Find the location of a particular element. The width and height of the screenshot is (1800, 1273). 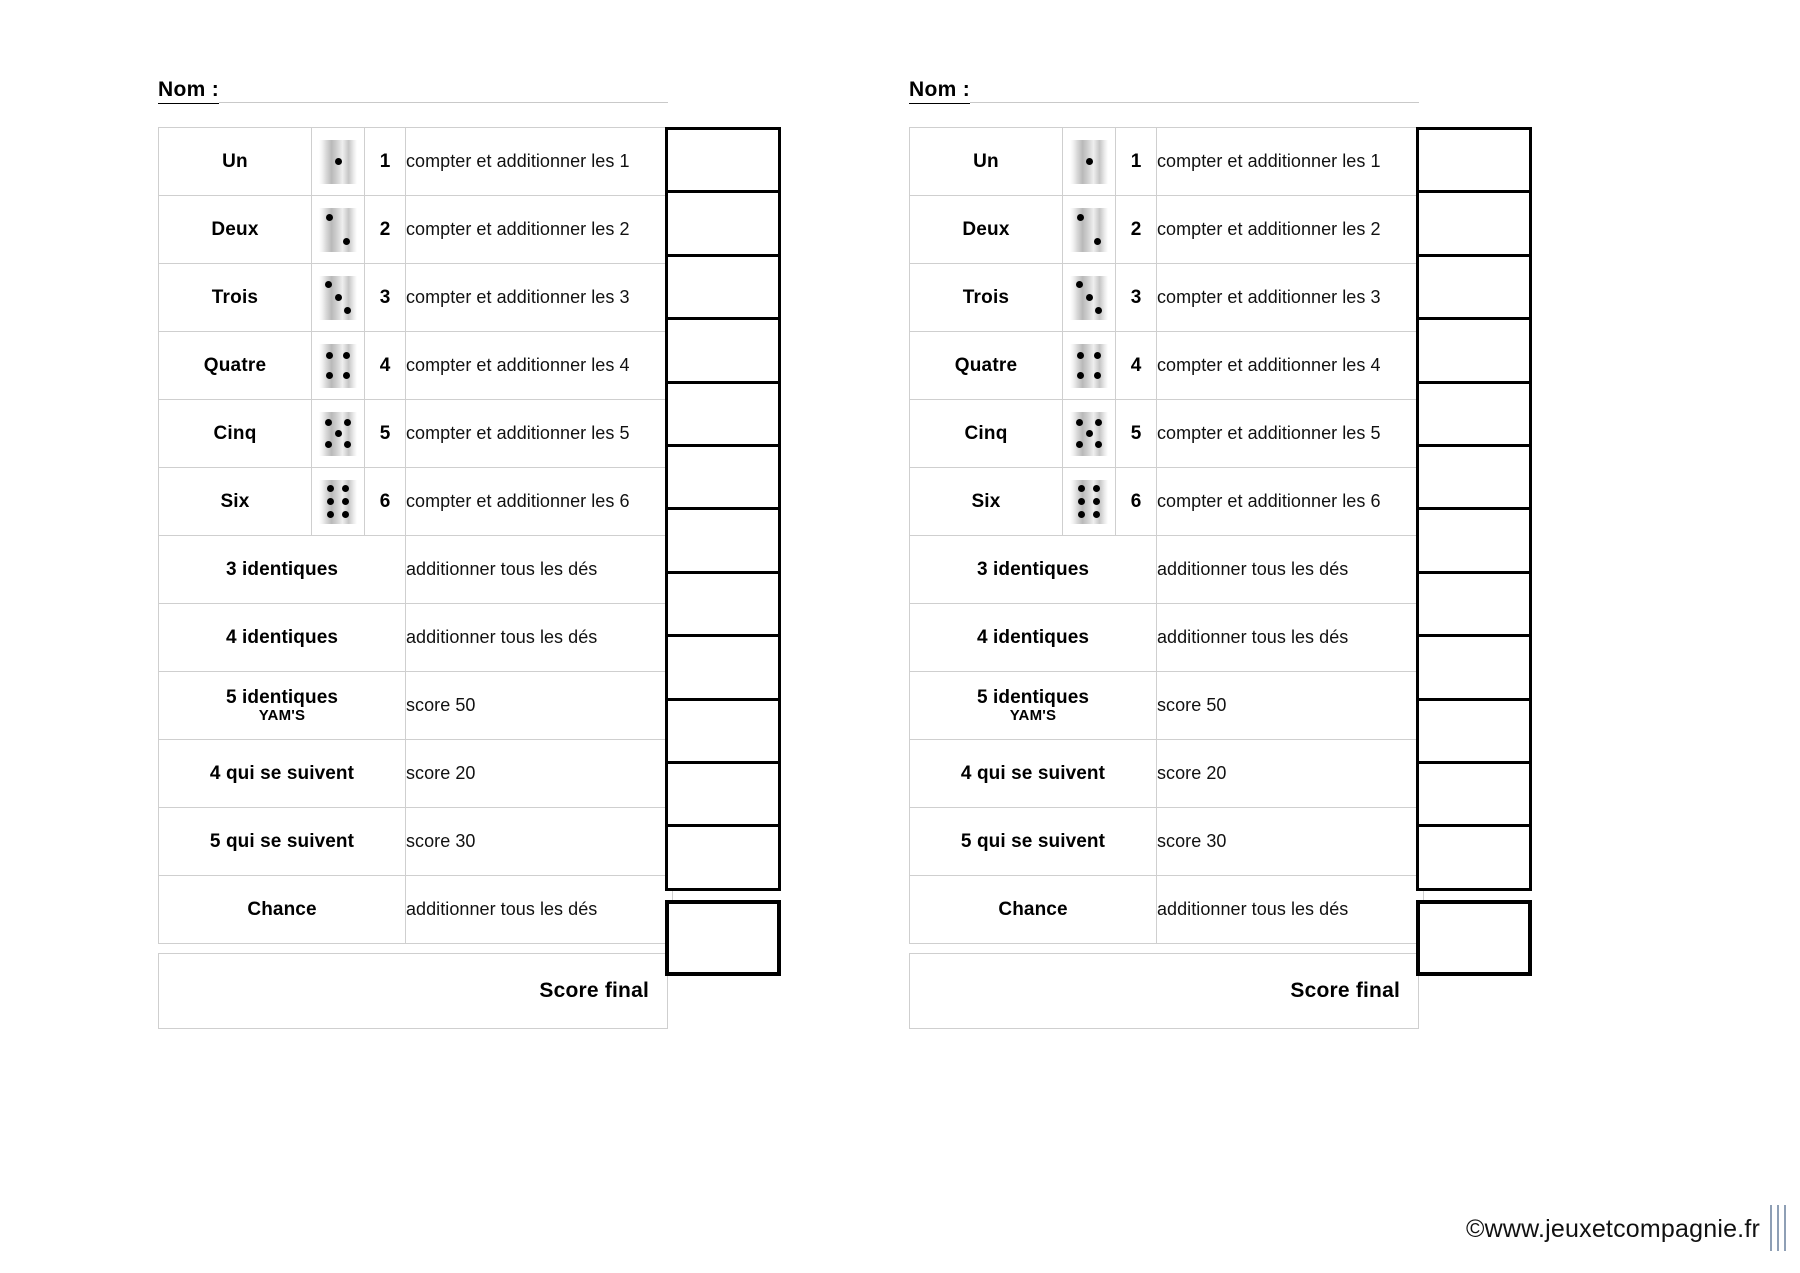

category-sublabel: YAM'S is located at coordinates (1033, 715).